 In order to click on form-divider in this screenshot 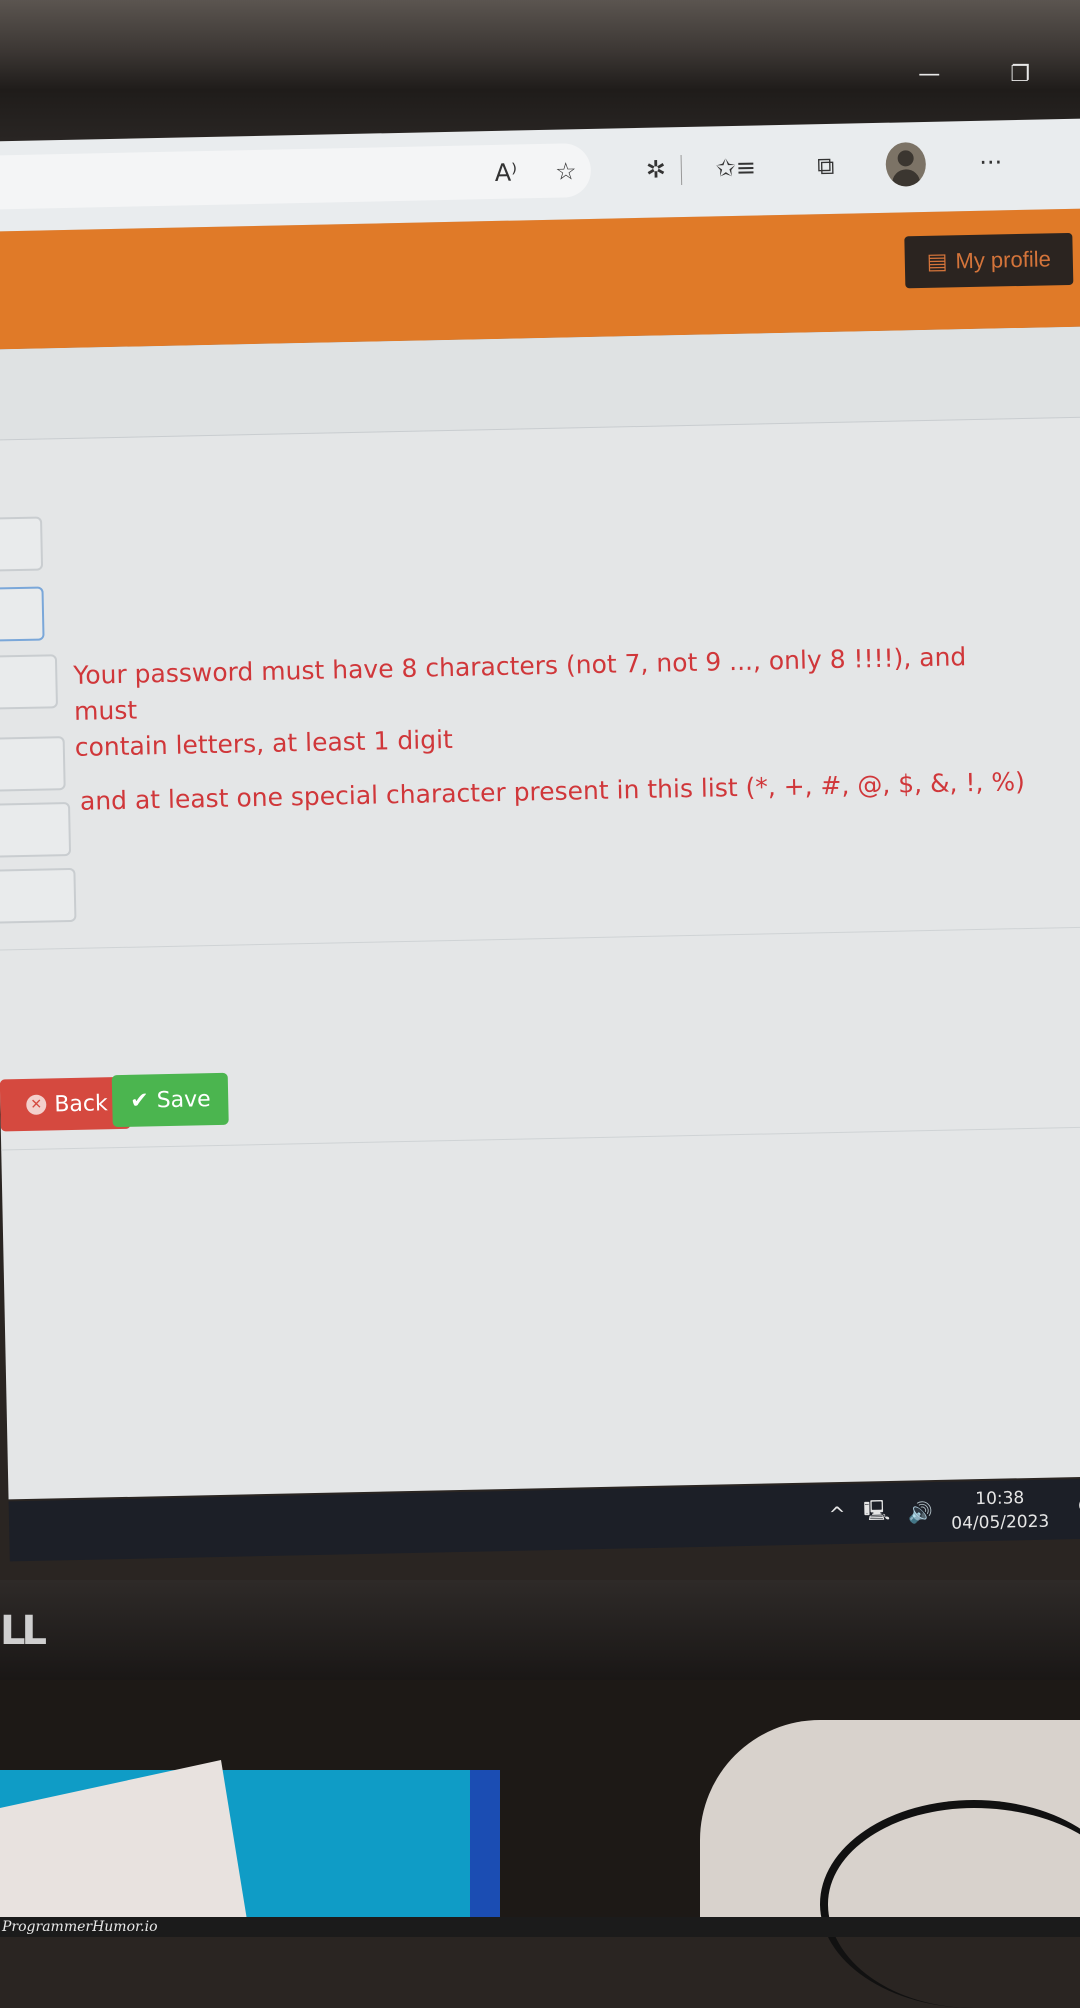, I will do `click(540, 938)`.